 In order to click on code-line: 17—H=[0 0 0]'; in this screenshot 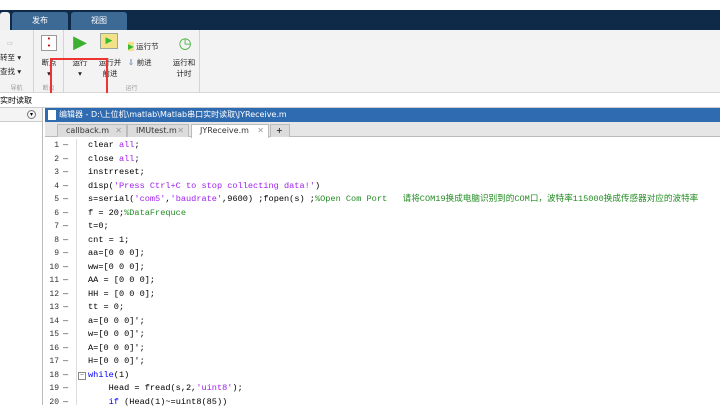, I will do `click(382, 362)`.